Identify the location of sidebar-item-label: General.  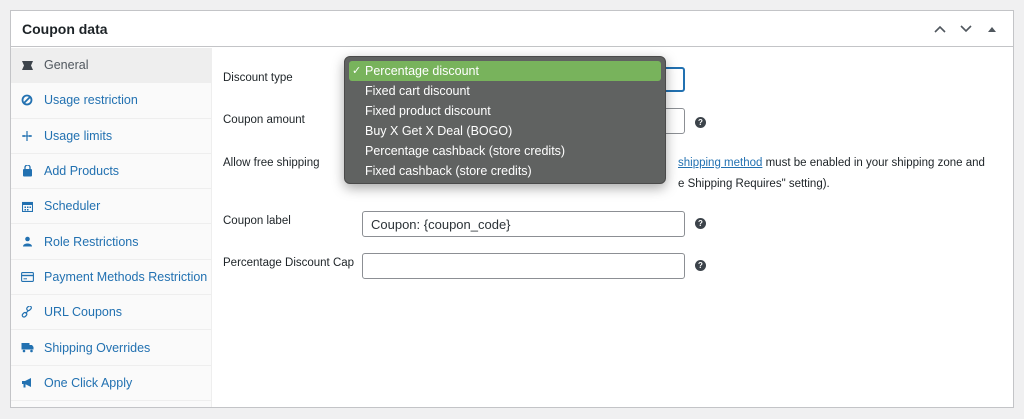
(66, 65).